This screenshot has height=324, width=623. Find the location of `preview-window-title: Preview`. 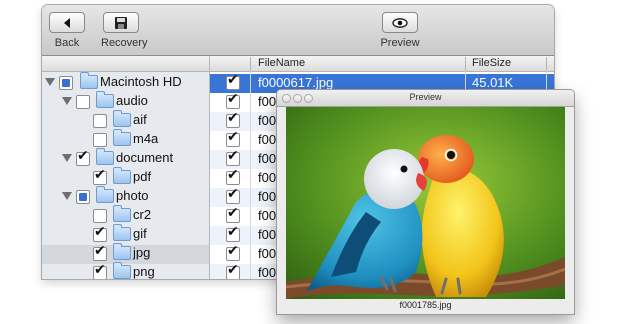

preview-window-title: Preview is located at coordinates (425, 97).